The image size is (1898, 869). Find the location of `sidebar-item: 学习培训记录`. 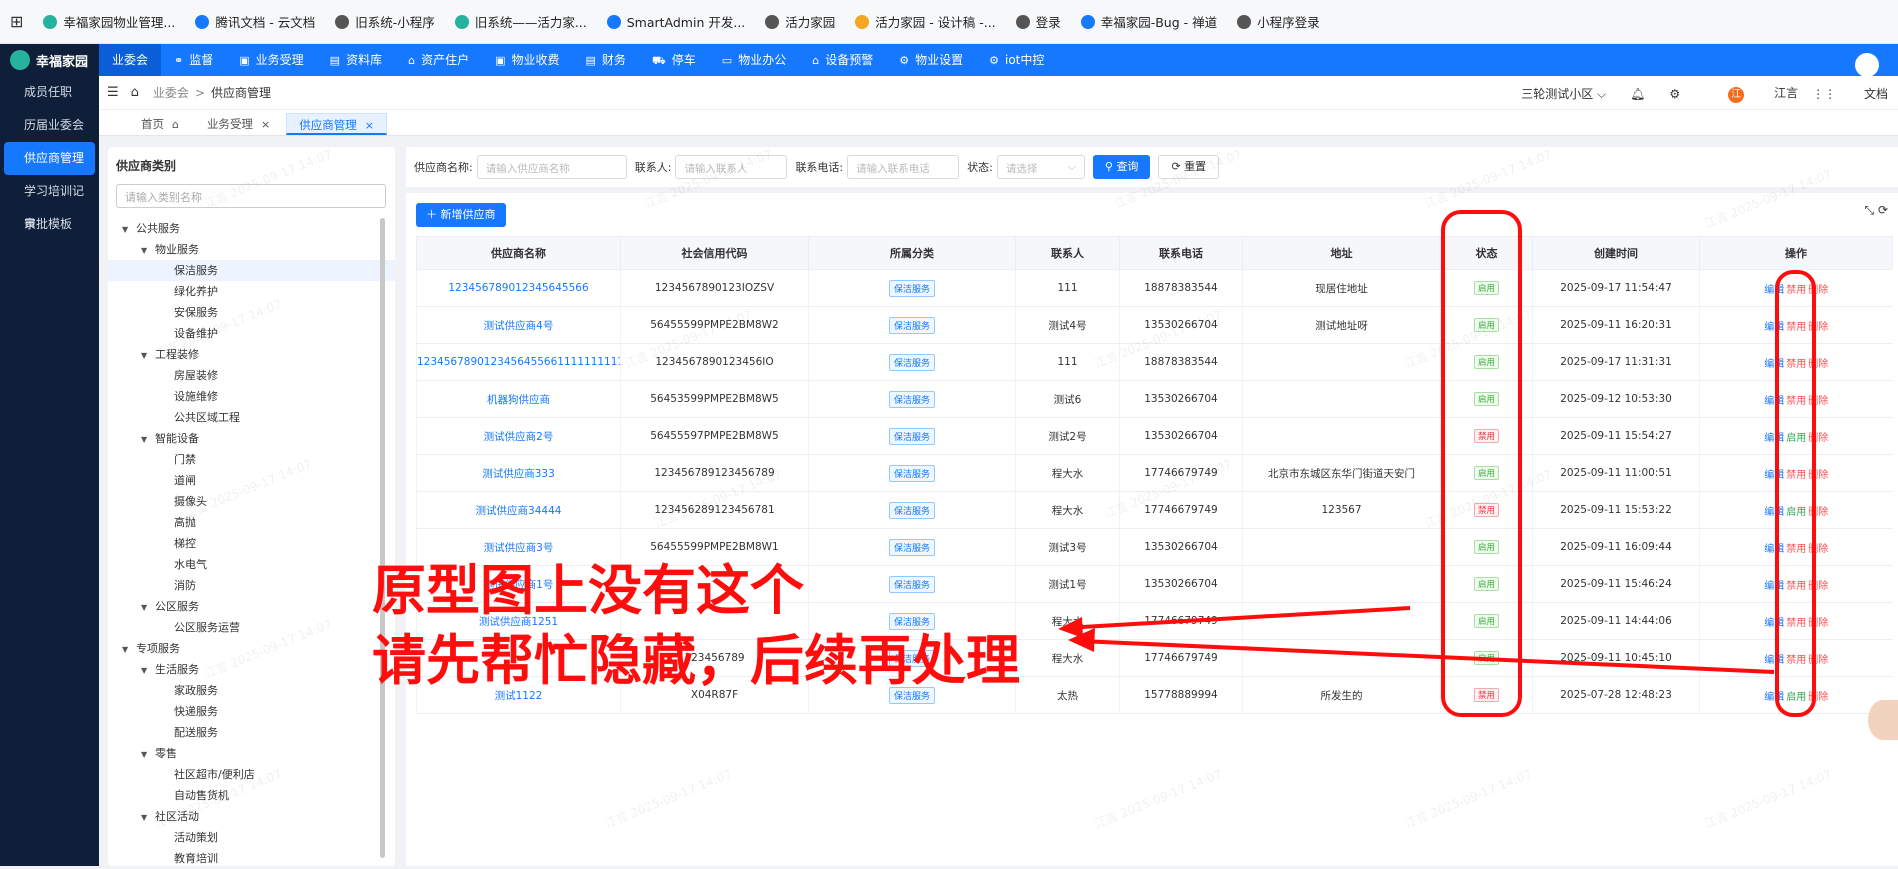

sidebar-item: 学习培训记录 is located at coordinates (49, 203).